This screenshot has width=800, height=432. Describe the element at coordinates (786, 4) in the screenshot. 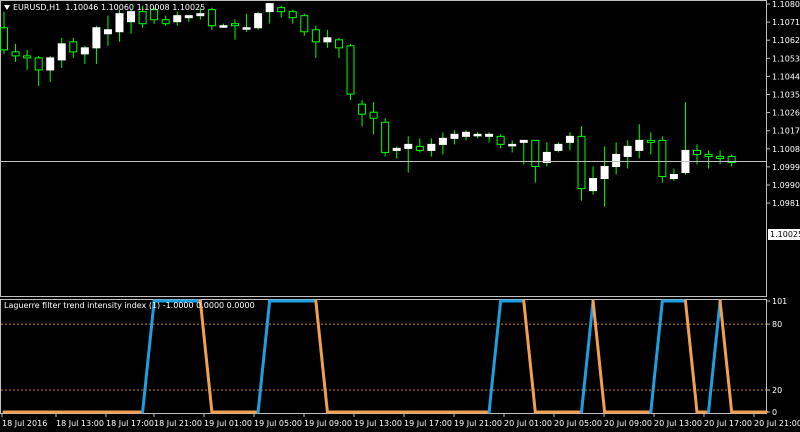

I see `price-tick-label: 1.10808` at that location.